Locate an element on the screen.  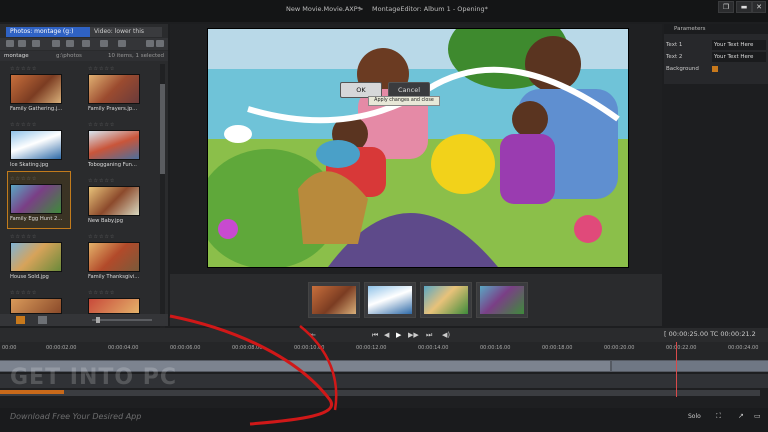
list-item: ☆☆☆☆☆ Ice Skating.jpg is located at coordinates (49, 146).